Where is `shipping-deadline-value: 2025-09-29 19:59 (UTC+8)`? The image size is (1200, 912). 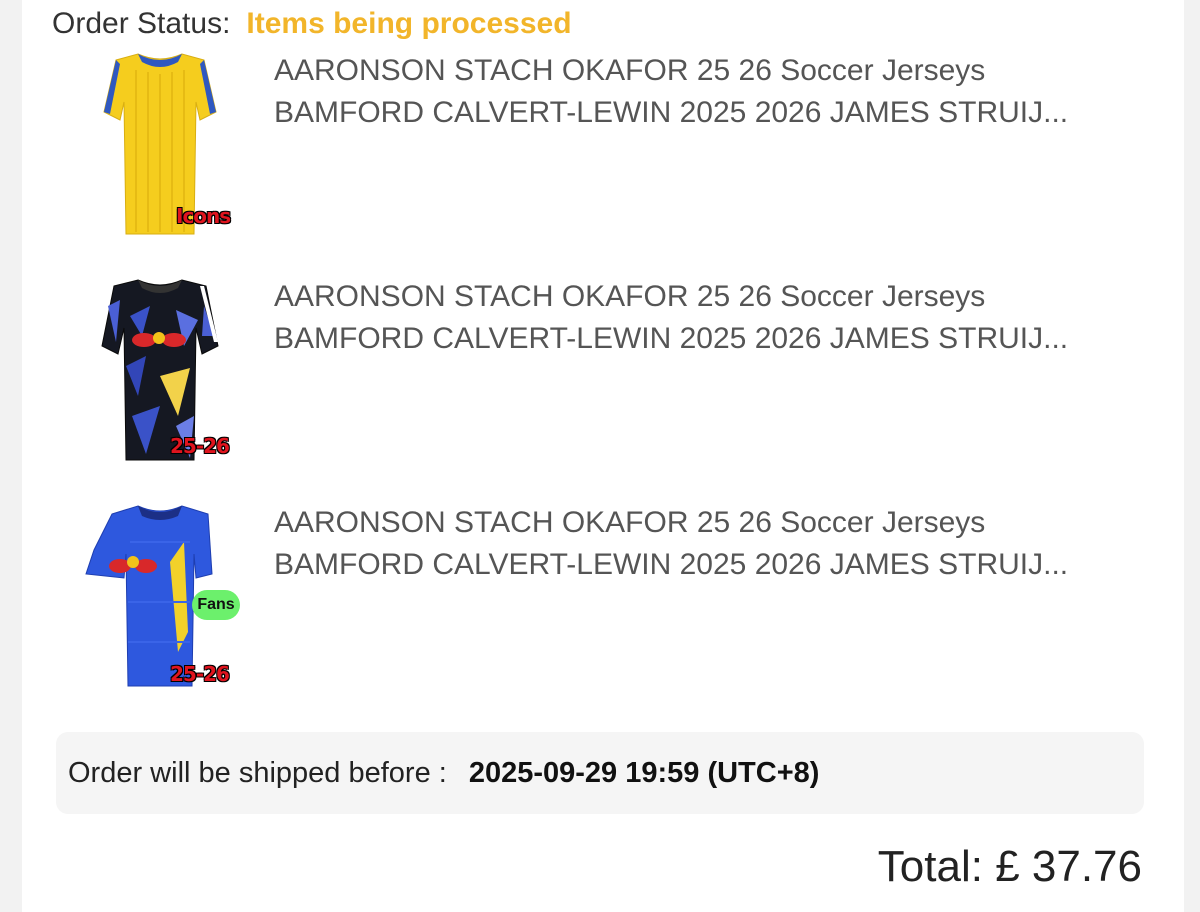
shipping-deadline-value: 2025-09-29 19:59 (UTC+8) is located at coordinates (644, 772).